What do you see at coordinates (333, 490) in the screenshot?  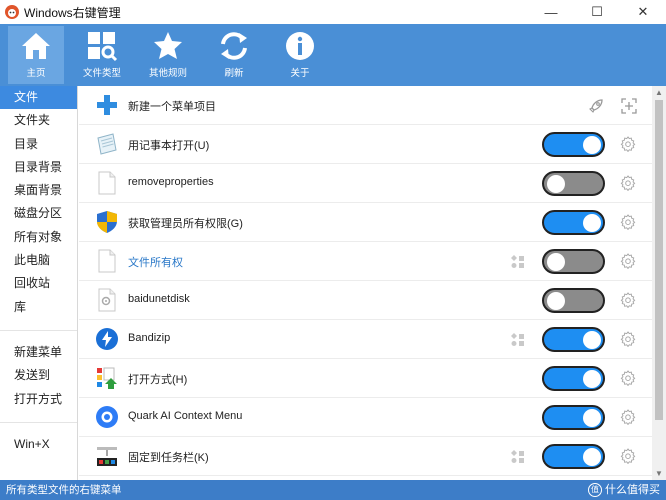 I see `status-bar: 所有类型文件的右键菜单 值 什么值得买` at bounding box center [333, 490].